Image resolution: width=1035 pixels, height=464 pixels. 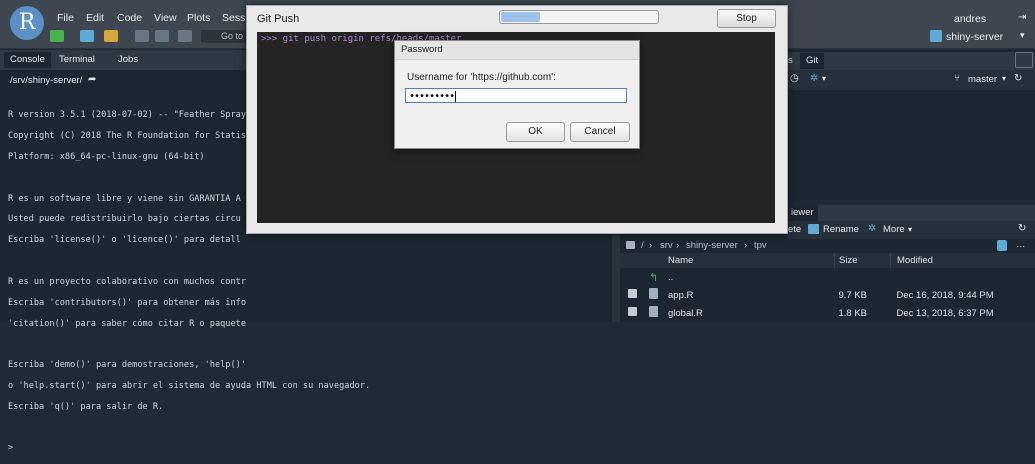 I want to click on new-project-icon, so click(x=87, y=36).